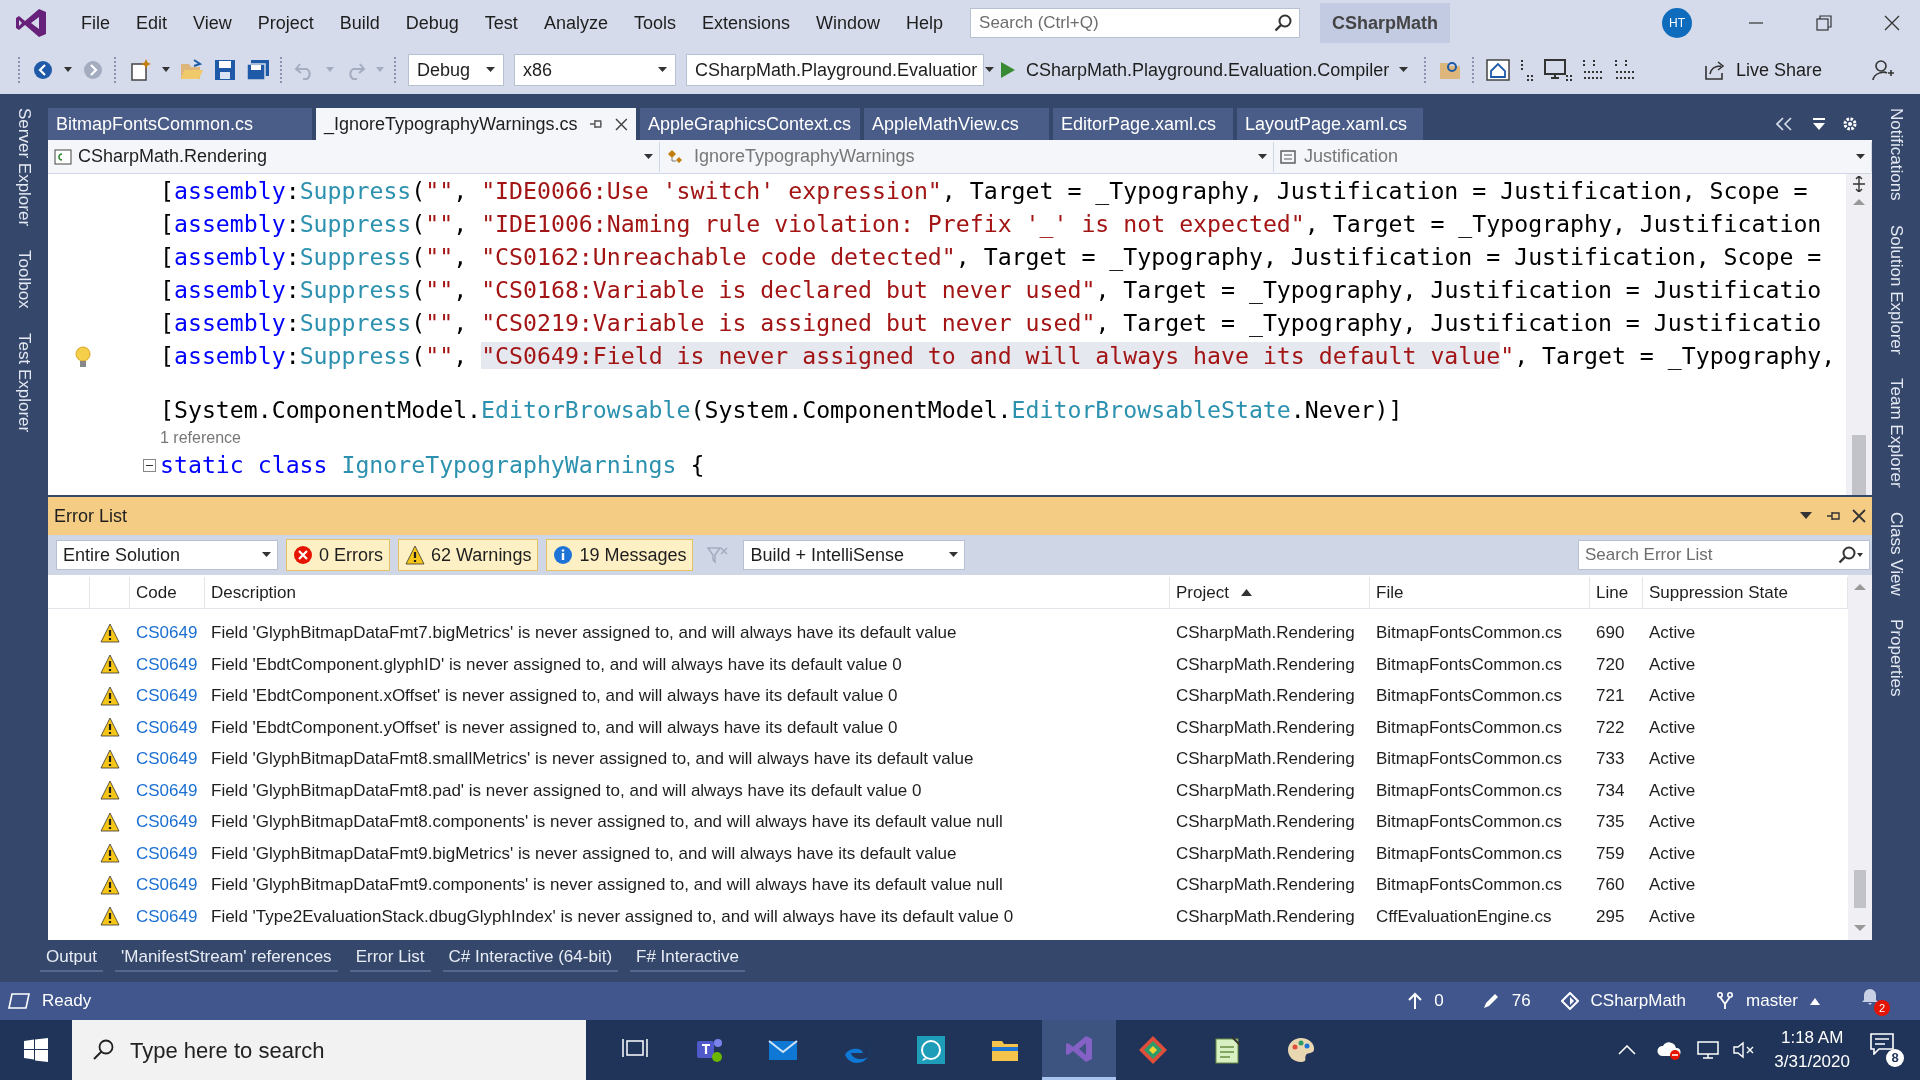  I want to click on document-tab: EditorPage.xaml.cs, so click(1143, 124).